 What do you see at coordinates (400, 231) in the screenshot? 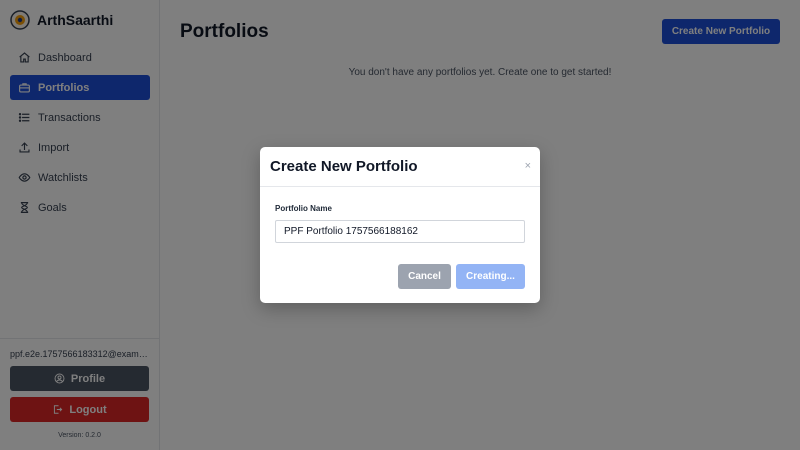
I see `portfolio-name-input` at bounding box center [400, 231].